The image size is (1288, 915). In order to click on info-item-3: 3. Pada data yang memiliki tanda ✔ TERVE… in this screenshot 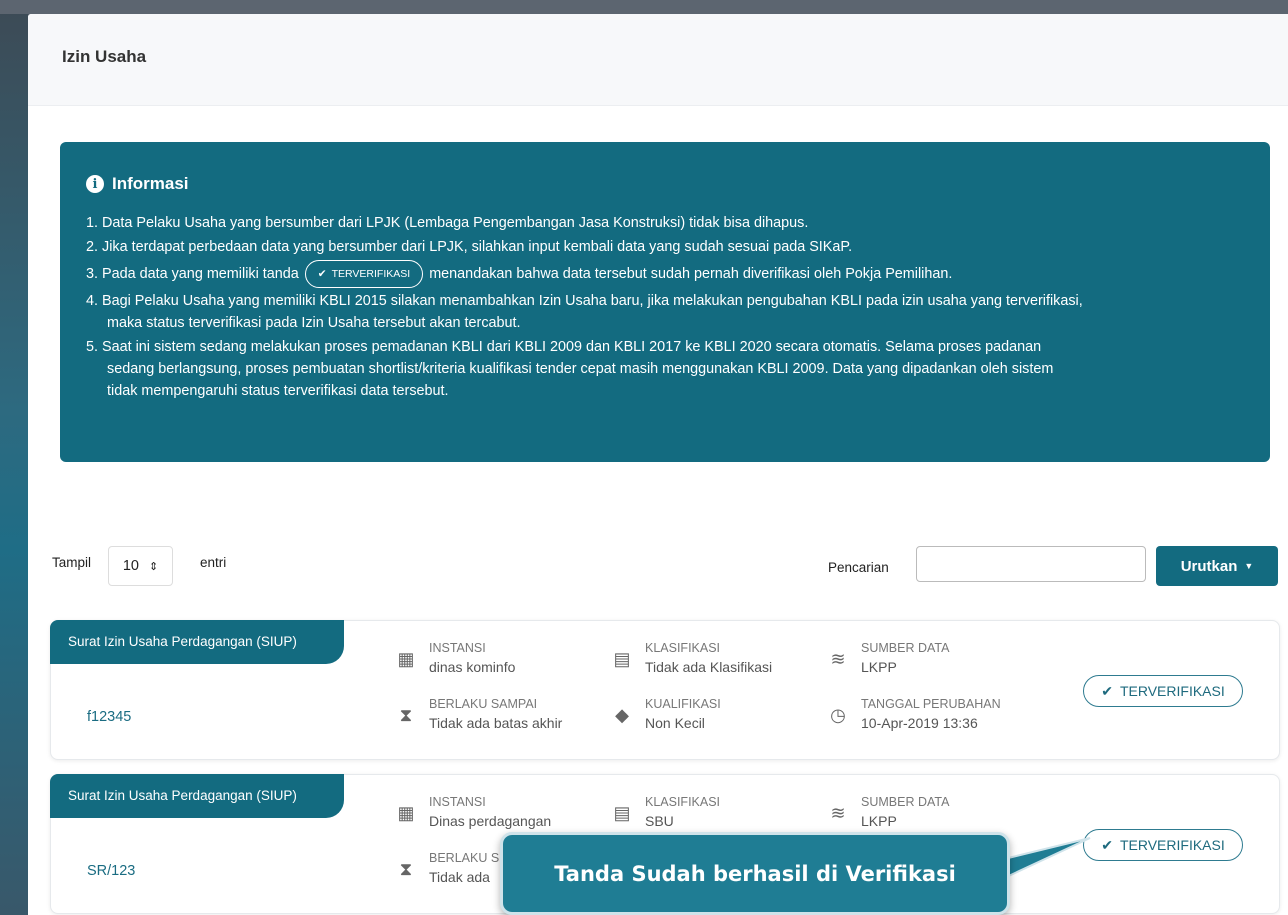, I will do `click(666, 274)`.